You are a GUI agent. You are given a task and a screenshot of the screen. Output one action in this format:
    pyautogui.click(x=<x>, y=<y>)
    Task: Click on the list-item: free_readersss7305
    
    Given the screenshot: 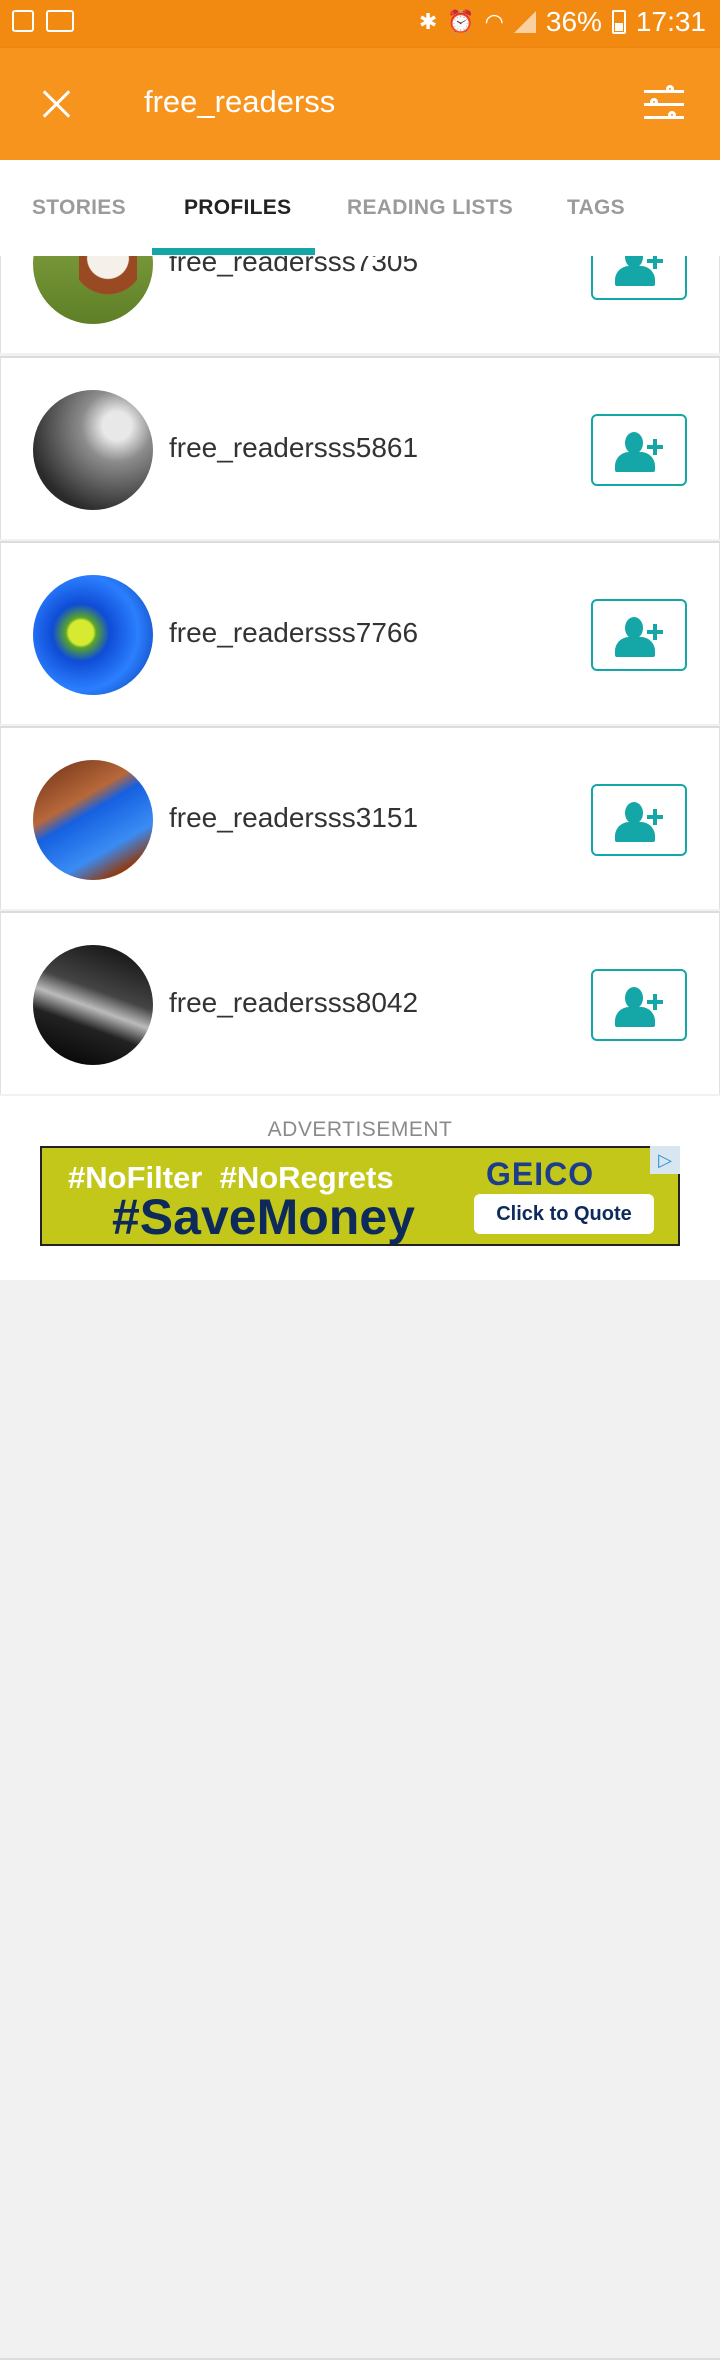 What is the action you would take?
    pyautogui.click(x=360, y=304)
    